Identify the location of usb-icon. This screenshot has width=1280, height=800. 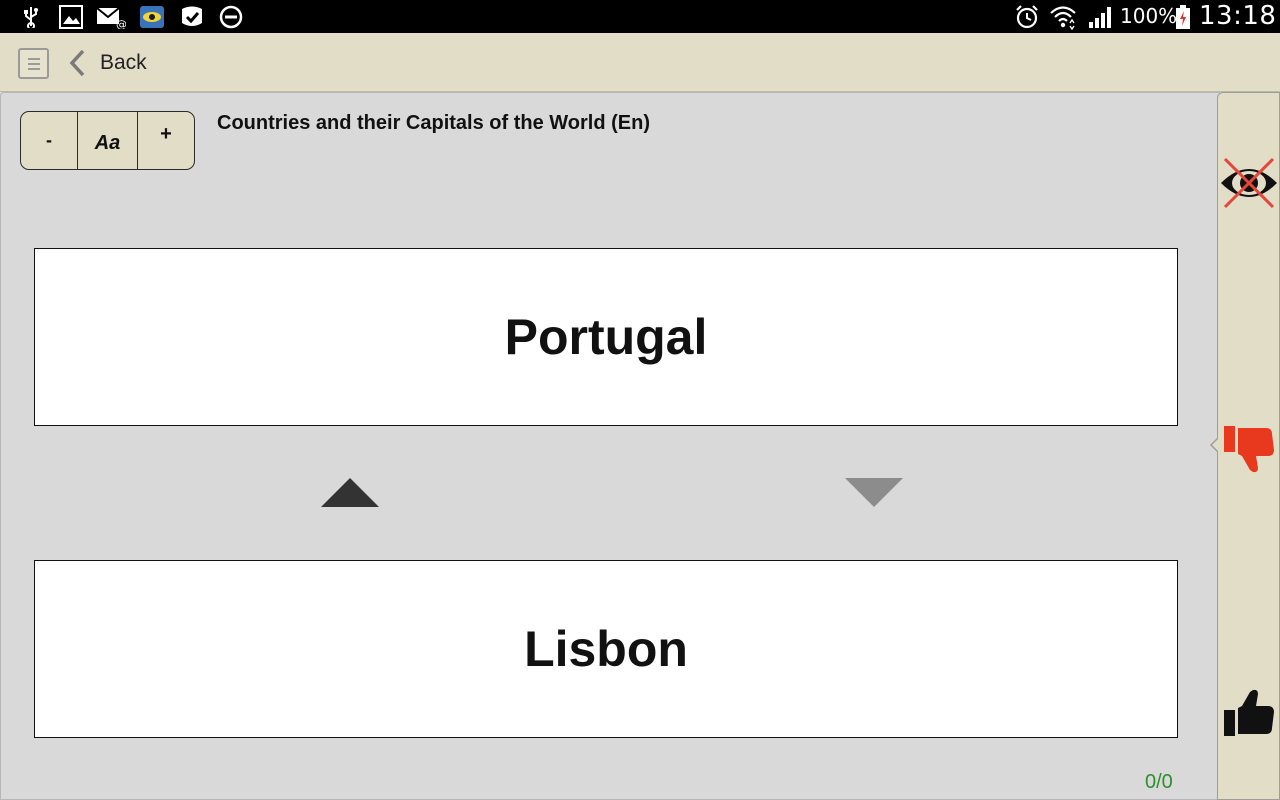
(31, 17).